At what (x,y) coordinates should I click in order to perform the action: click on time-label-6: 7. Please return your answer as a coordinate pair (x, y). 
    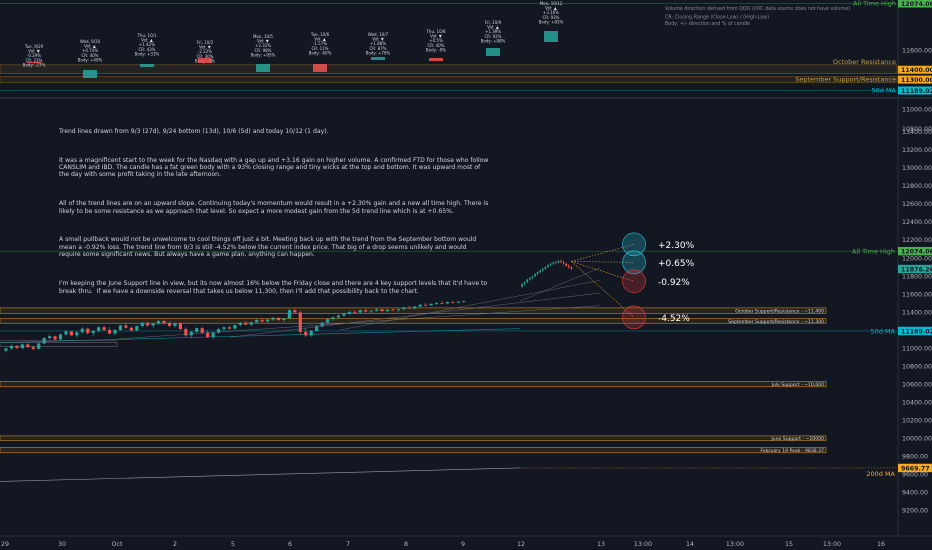
    Looking at the image, I should click on (348, 544).